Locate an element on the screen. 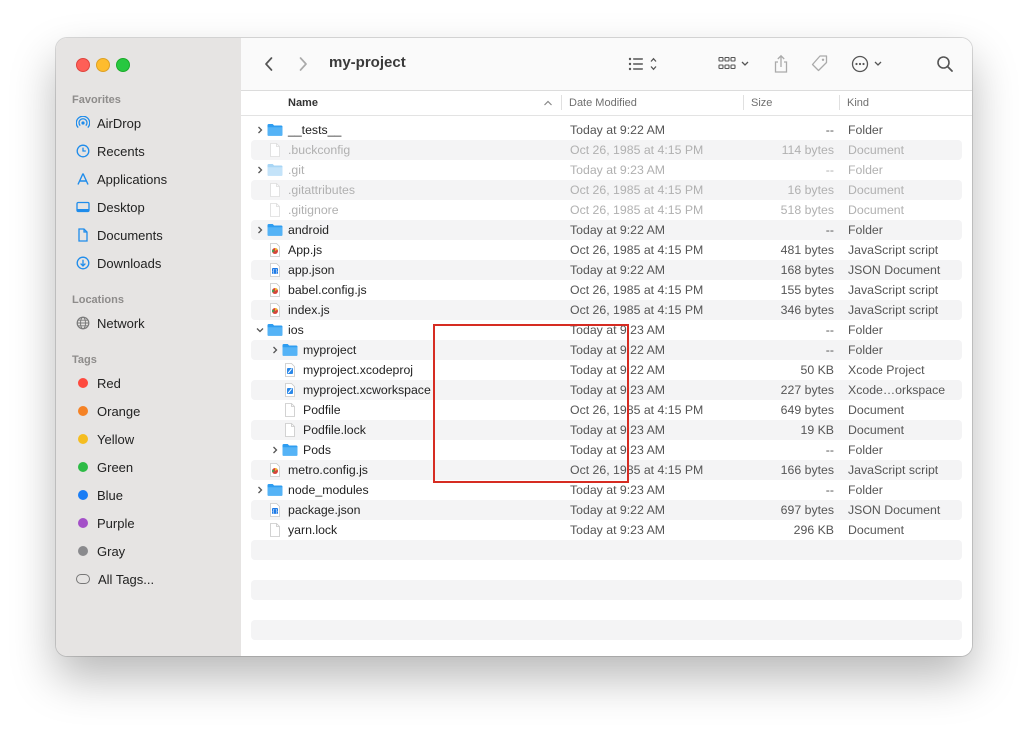 The width and height of the screenshot is (1028, 731). view-options-button is located at coordinates (645, 64).